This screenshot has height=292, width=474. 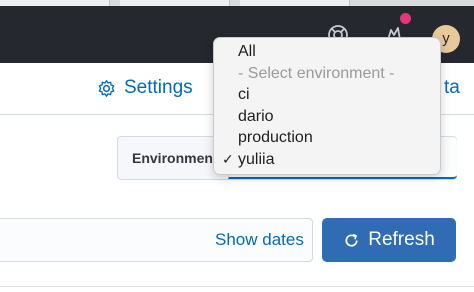 What do you see at coordinates (327, 117) in the screenshot?
I see `dropdown-option: dario` at bounding box center [327, 117].